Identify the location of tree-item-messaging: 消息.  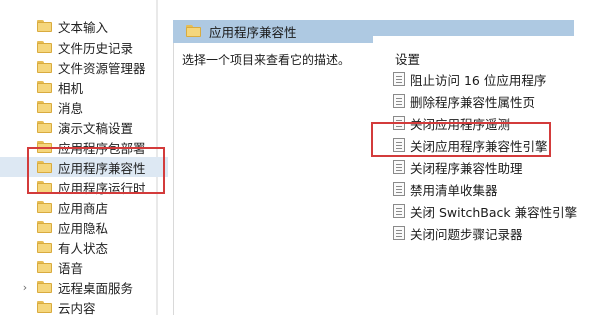
(84, 107).